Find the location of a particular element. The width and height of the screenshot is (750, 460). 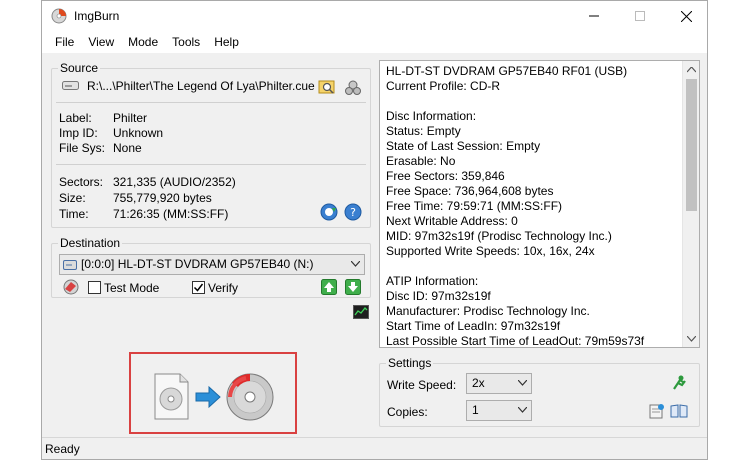

status-bar: Ready is located at coordinates (374, 448).